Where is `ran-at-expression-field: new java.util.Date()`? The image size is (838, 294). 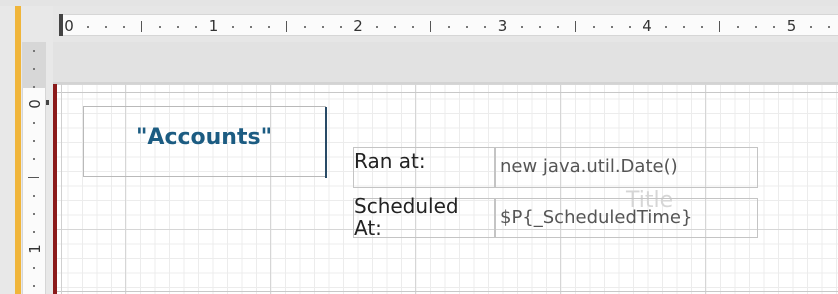 ran-at-expression-field: new java.util.Date() is located at coordinates (626, 167).